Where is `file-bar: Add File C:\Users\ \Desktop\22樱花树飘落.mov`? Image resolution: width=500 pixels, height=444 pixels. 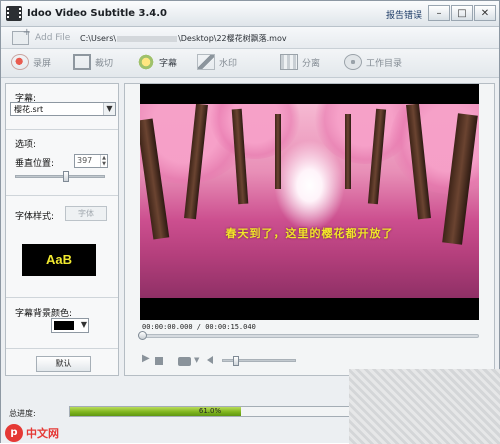
file-bar: Add File C:\Users\ \Desktop\22樱花树飘落.mov is located at coordinates (250, 38).